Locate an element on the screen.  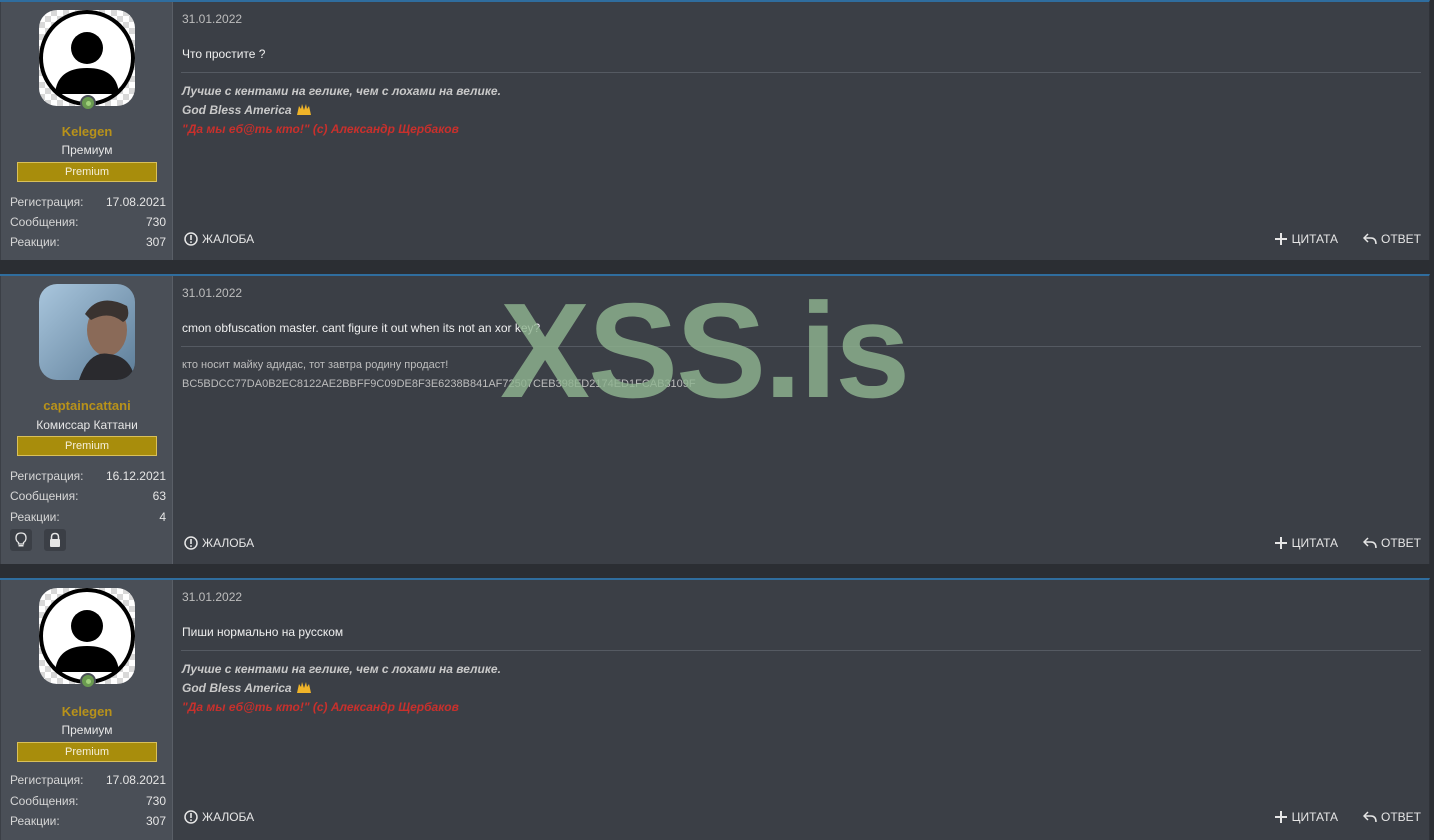
stat-value: 16.12.2021 is located at coordinates (135, 476).